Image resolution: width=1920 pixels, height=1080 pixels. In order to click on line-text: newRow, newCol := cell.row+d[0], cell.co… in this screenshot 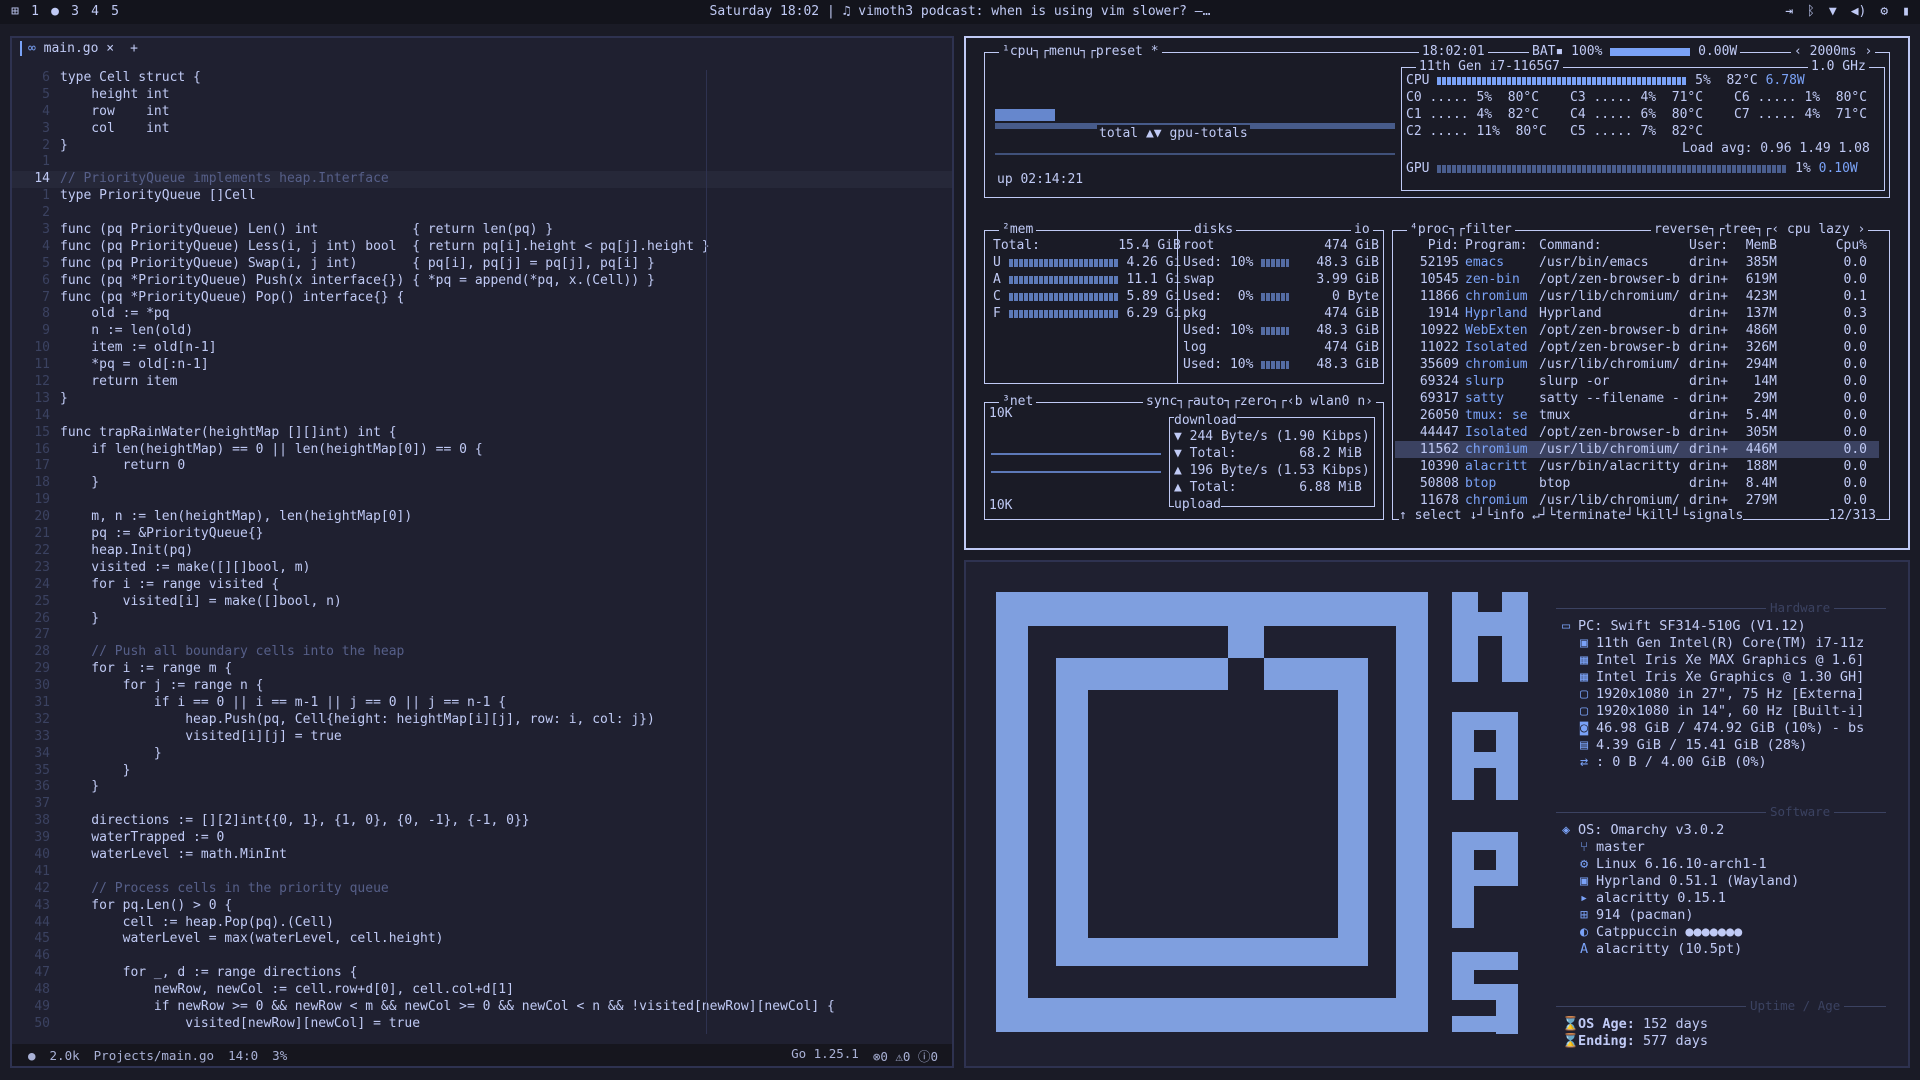, I will do `click(287, 990)`.